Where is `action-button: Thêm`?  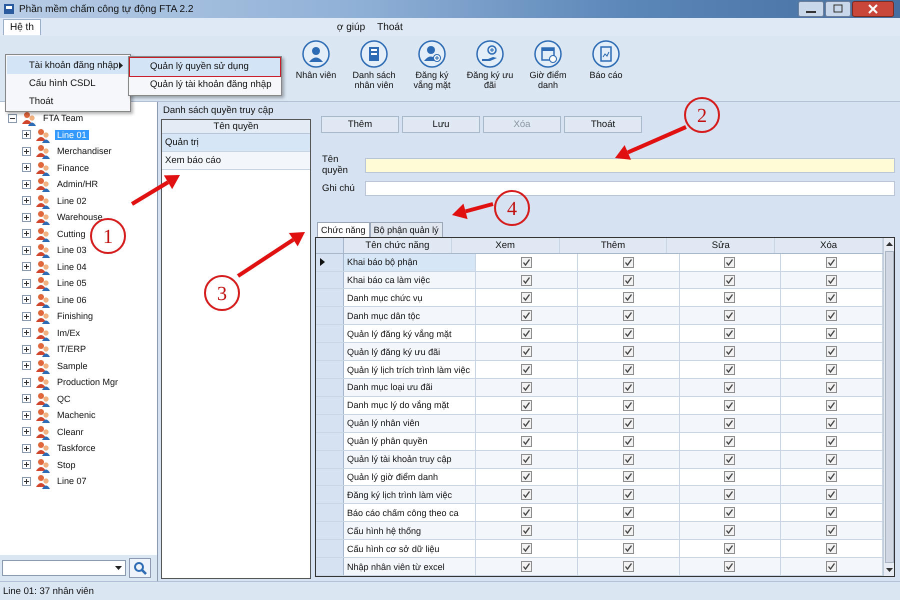
action-button: Thêm is located at coordinates (360, 124).